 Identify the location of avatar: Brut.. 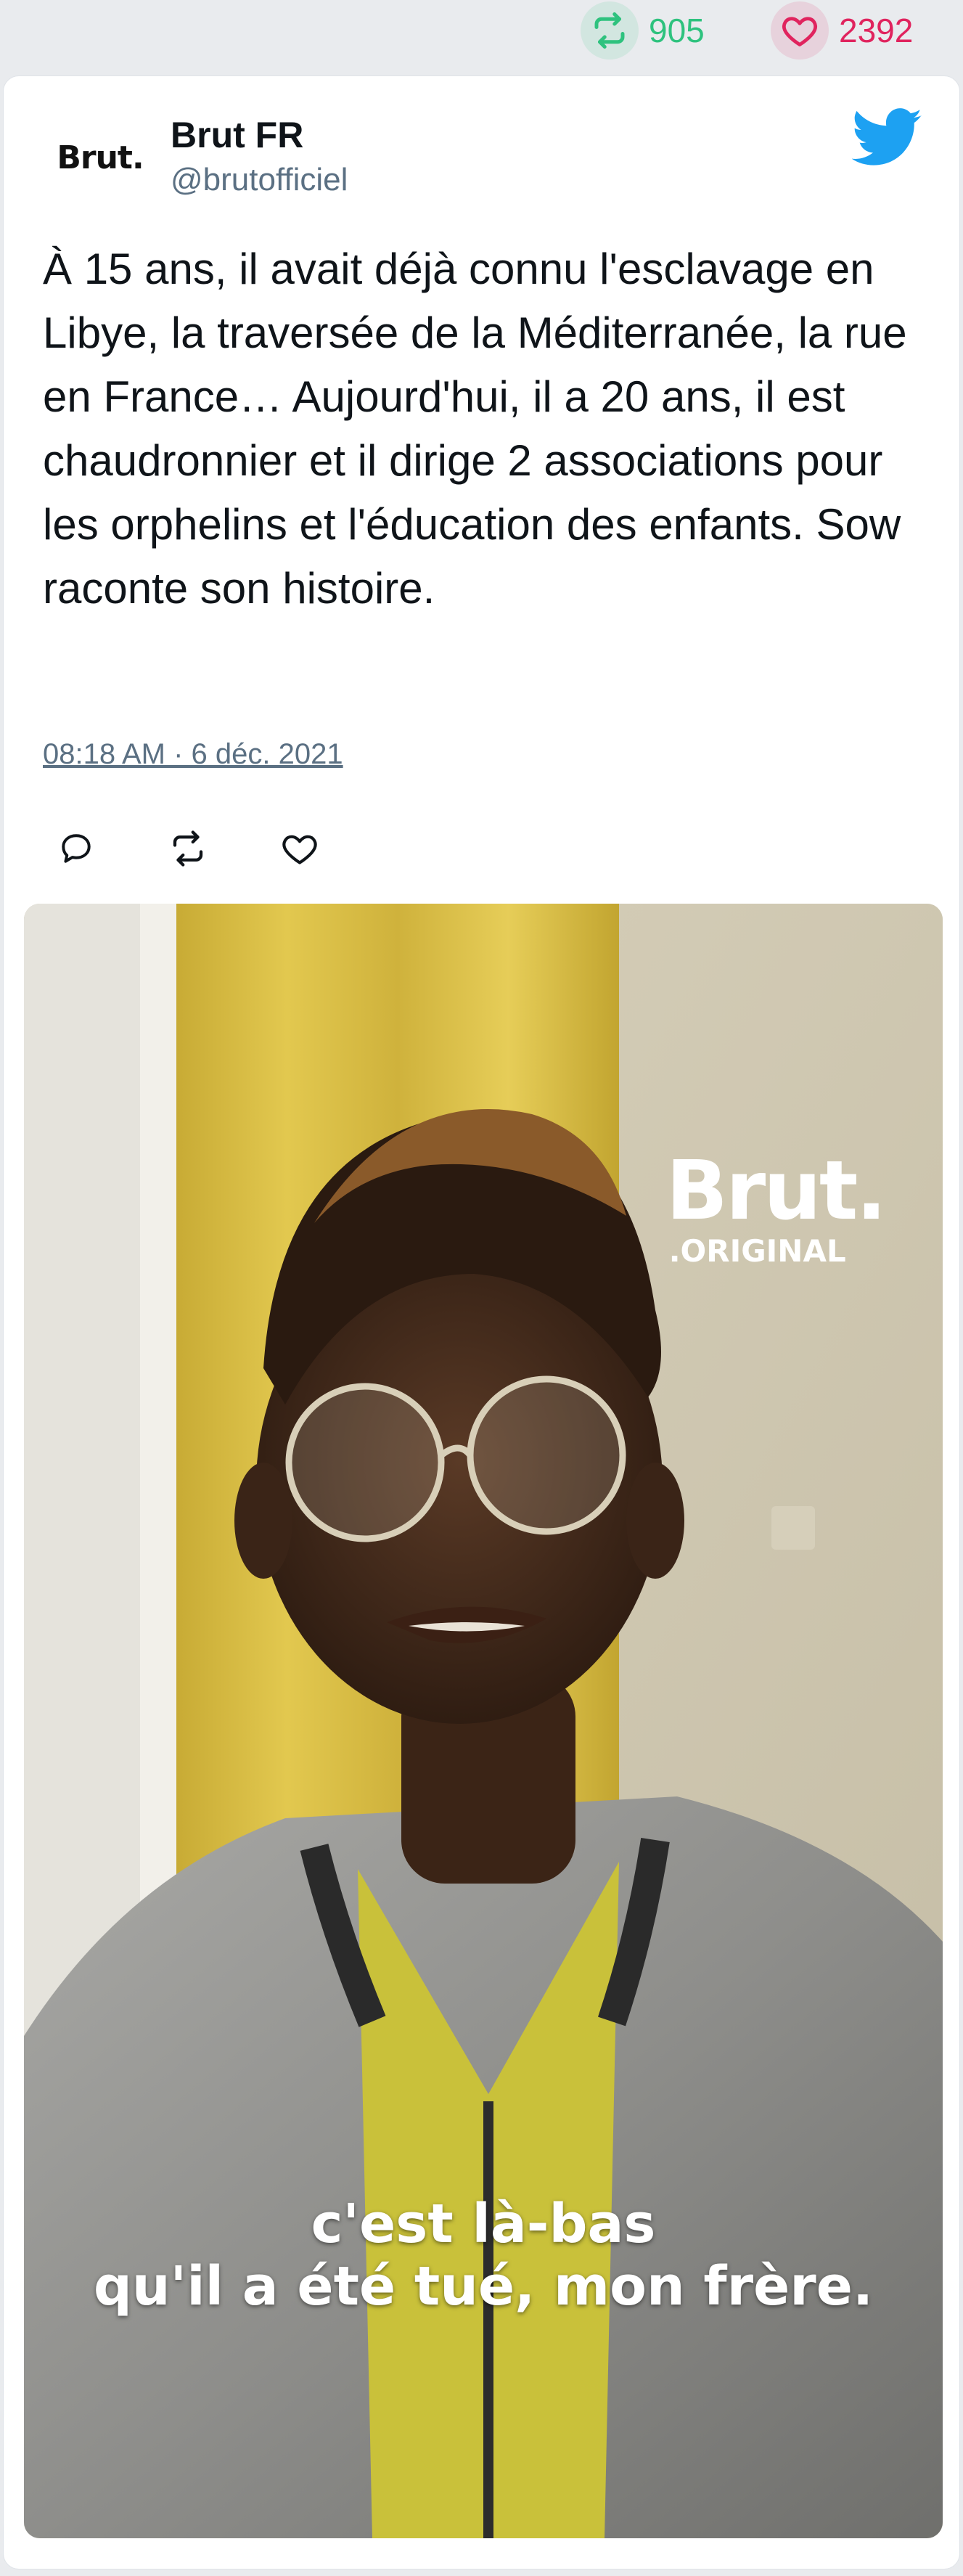
(100, 157).